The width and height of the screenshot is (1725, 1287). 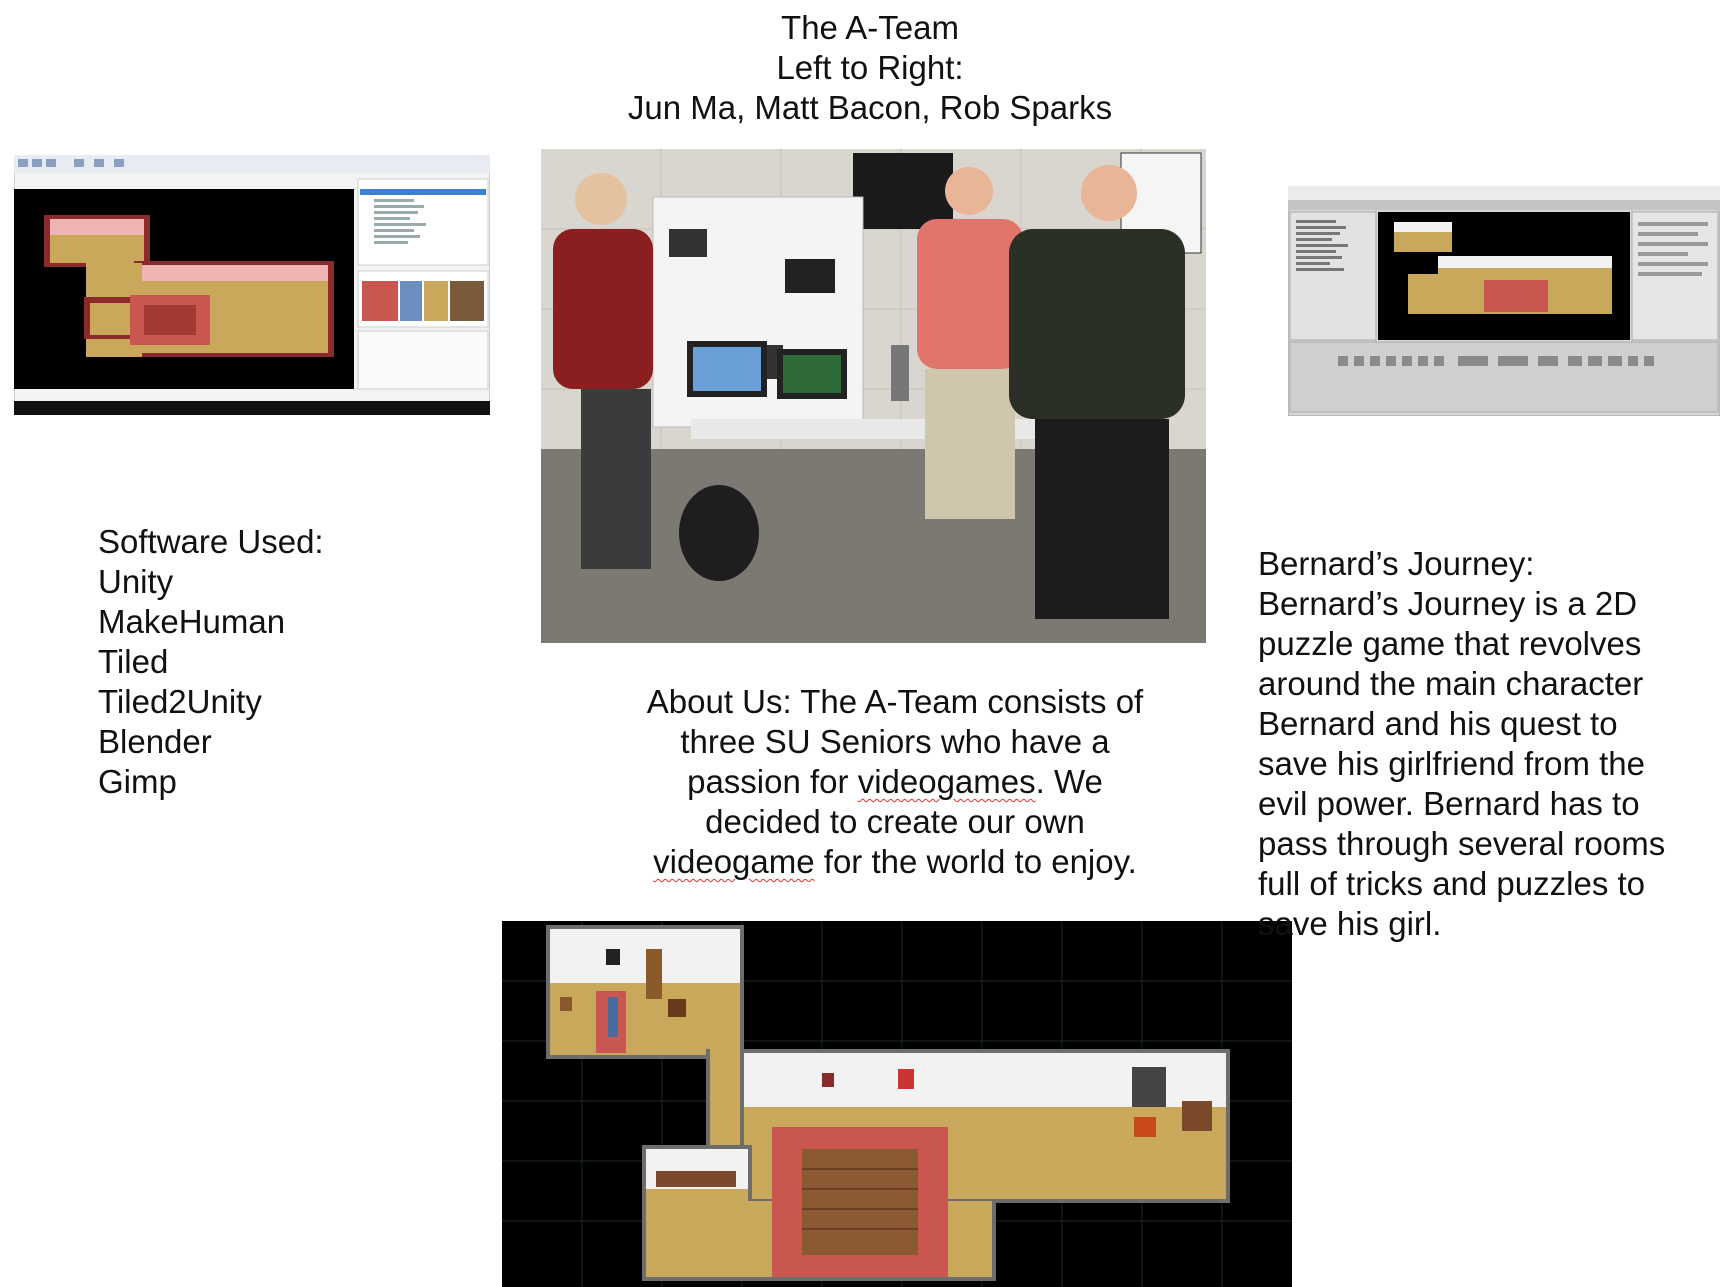 What do you see at coordinates (137, 781) in the screenshot?
I see `software-item: Gimp` at bounding box center [137, 781].